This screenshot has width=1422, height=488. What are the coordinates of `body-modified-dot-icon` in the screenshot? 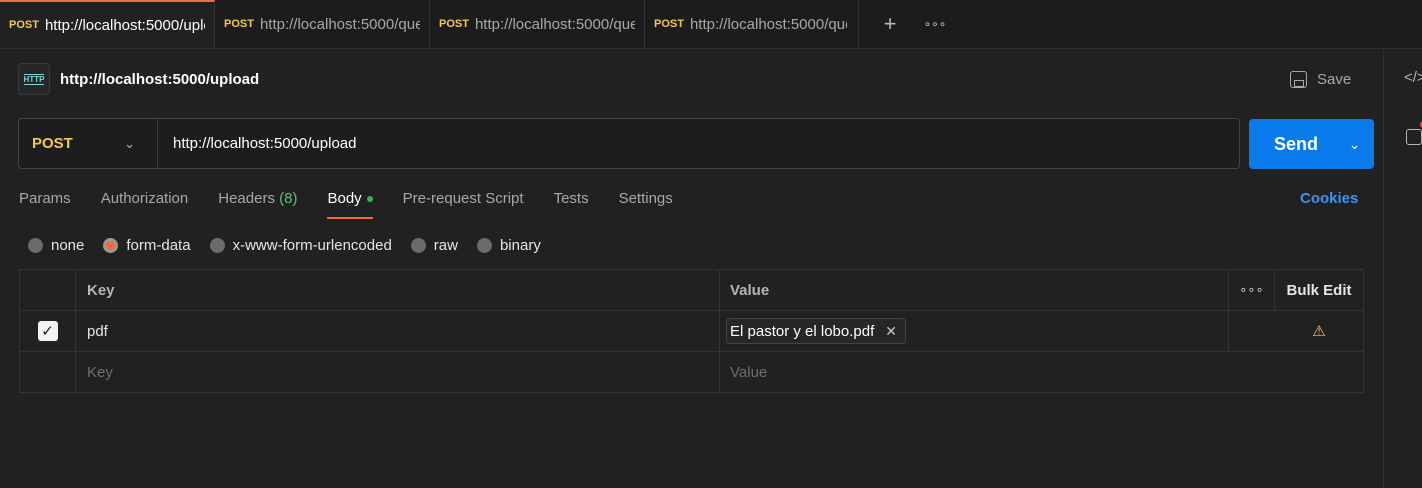 It's located at (369, 199).